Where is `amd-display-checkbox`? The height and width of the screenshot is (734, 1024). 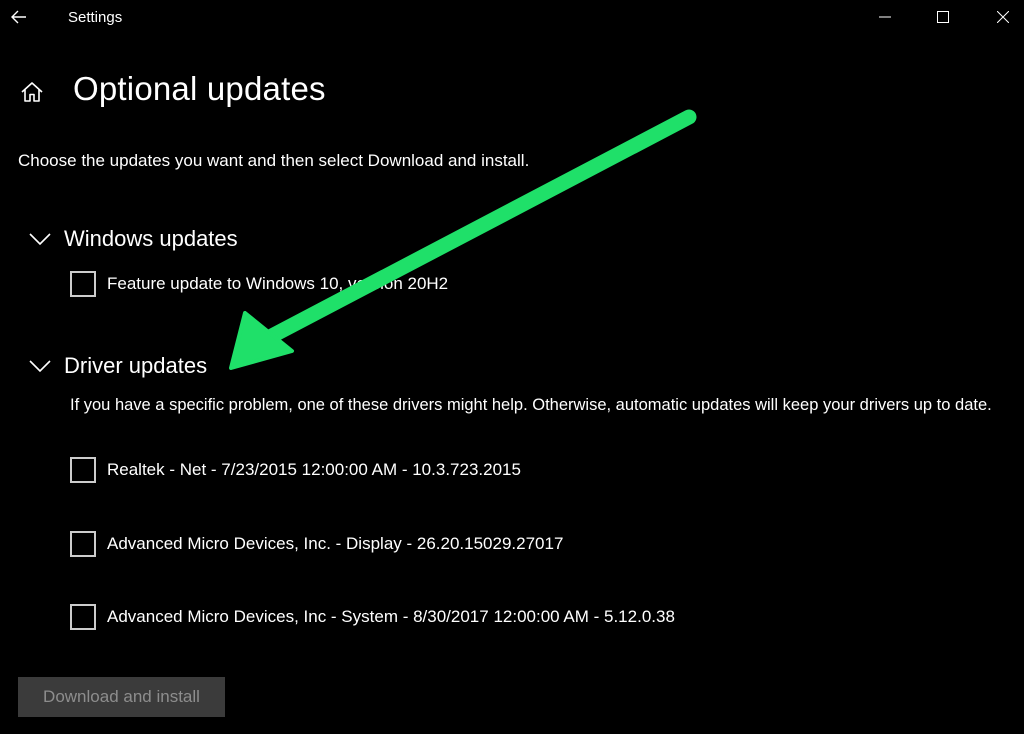
amd-display-checkbox is located at coordinates (83, 544).